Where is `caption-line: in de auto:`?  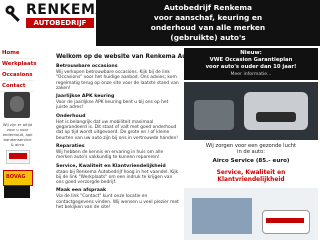
caption-line: in de auto: is located at coordinates (251, 152).